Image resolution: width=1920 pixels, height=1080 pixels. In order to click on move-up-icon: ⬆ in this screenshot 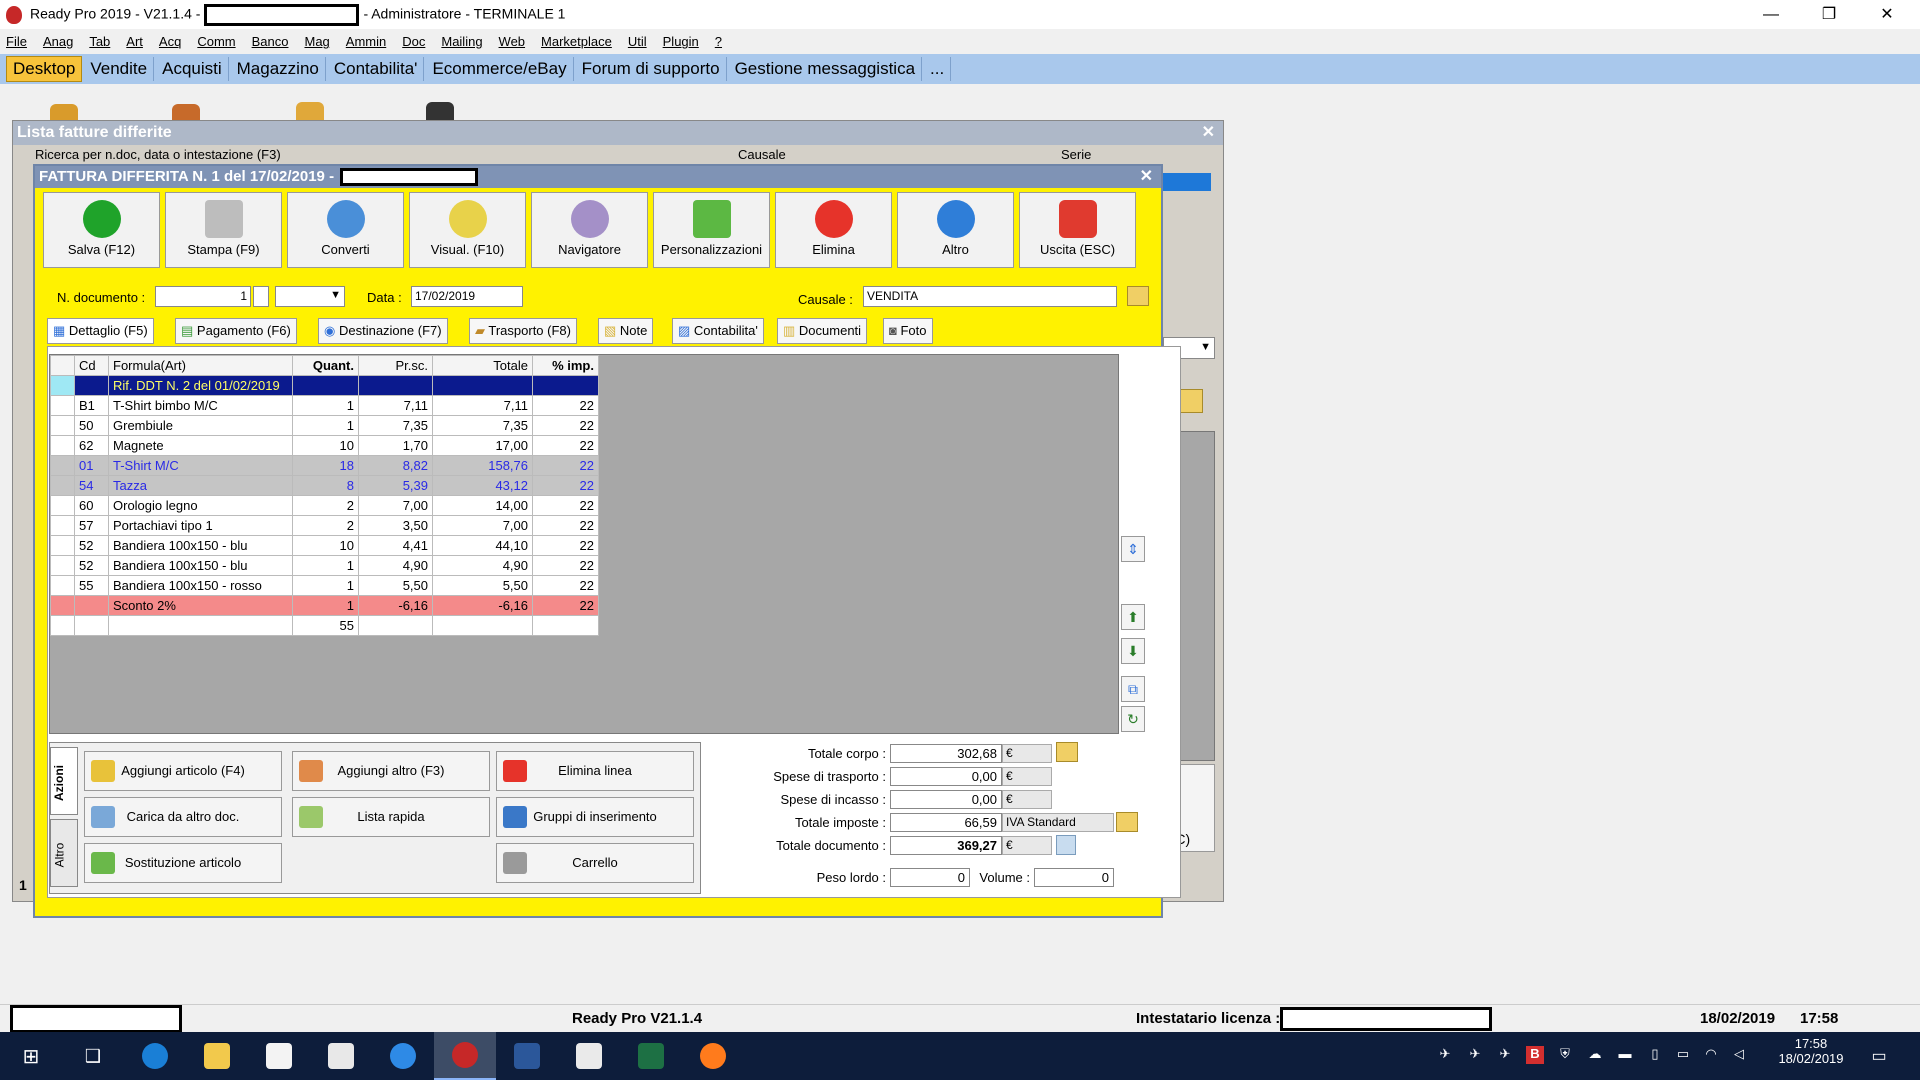, I will do `click(1133, 617)`.